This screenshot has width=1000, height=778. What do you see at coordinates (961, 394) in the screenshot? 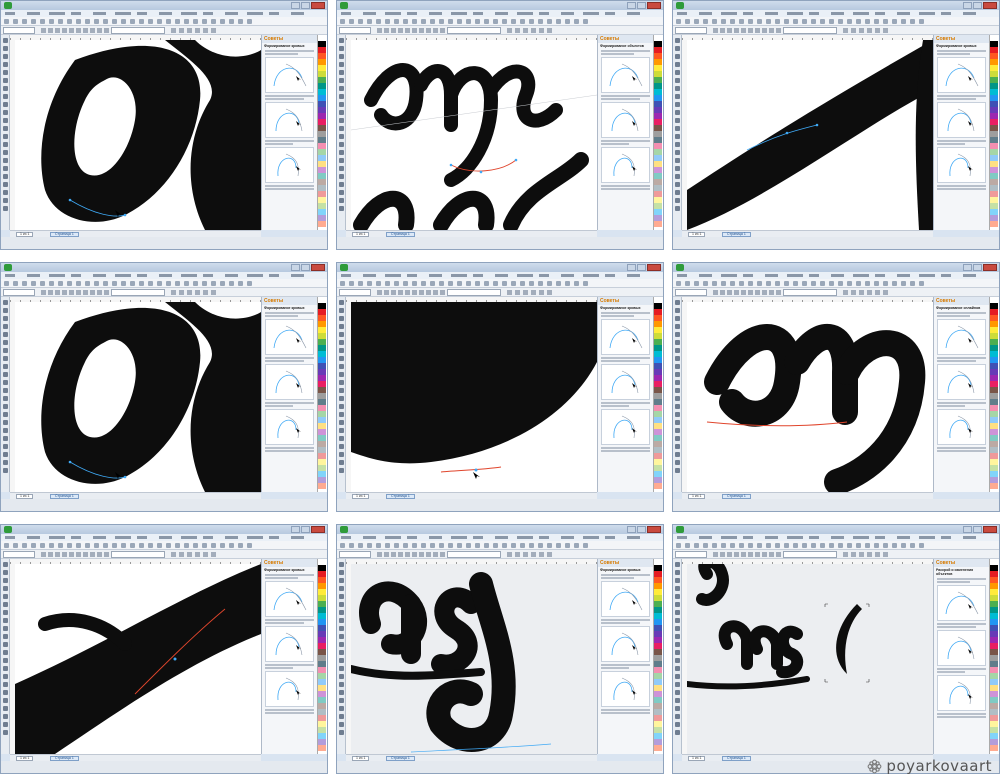
I see `tips-docker: Советы Формирование сплайнов` at bounding box center [961, 394].